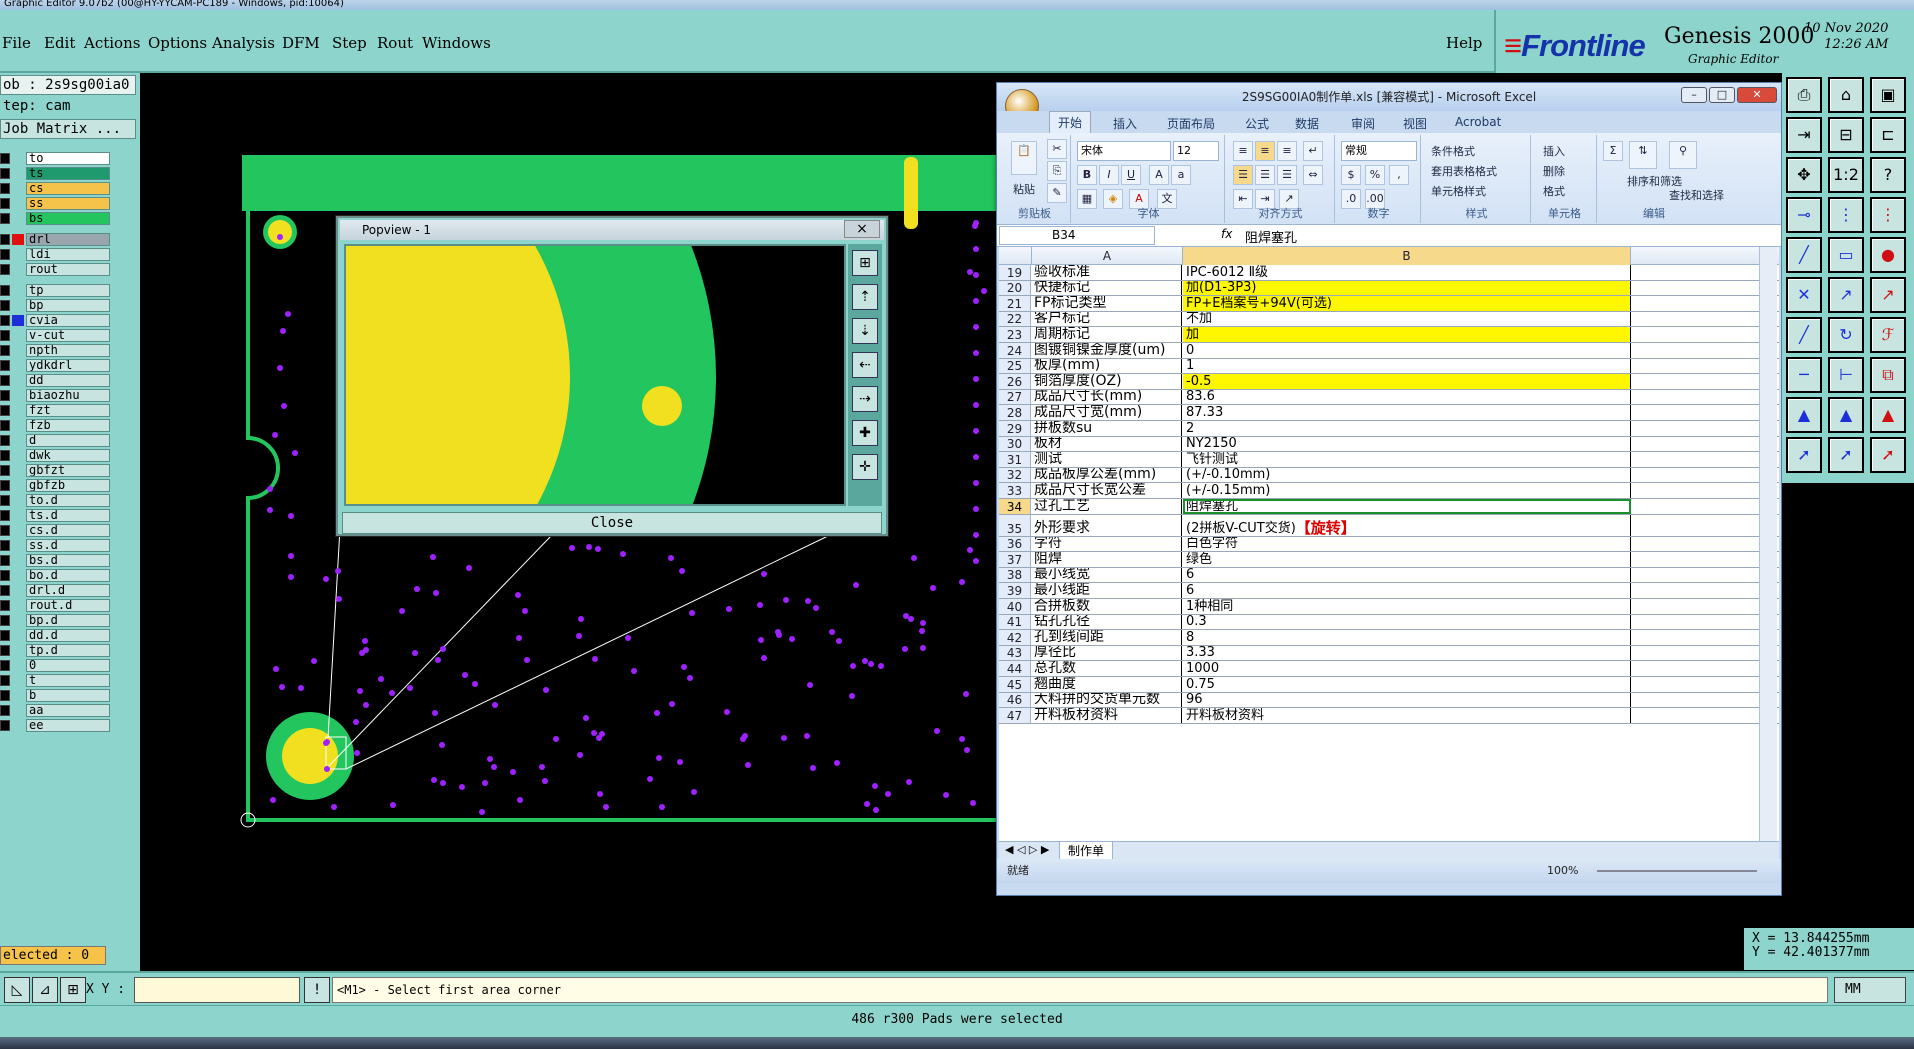 The width and height of the screenshot is (1914, 1049). What do you see at coordinates (301, 43) in the screenshot?
I see `menu-dfm: DFM` at bounding box center [301, 43].